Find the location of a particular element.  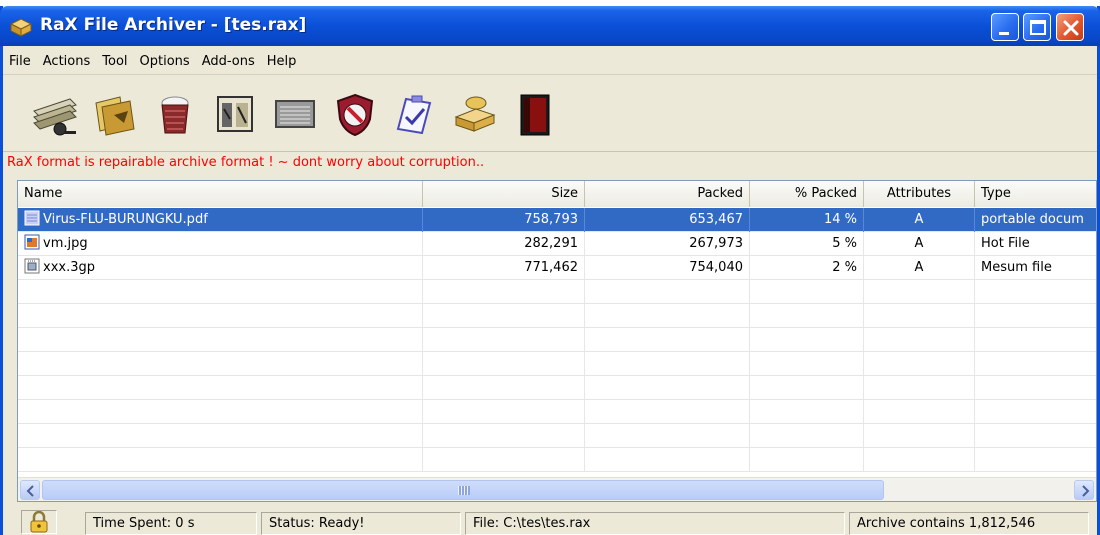

scroll-thumb is located at coordinates (463, 490).